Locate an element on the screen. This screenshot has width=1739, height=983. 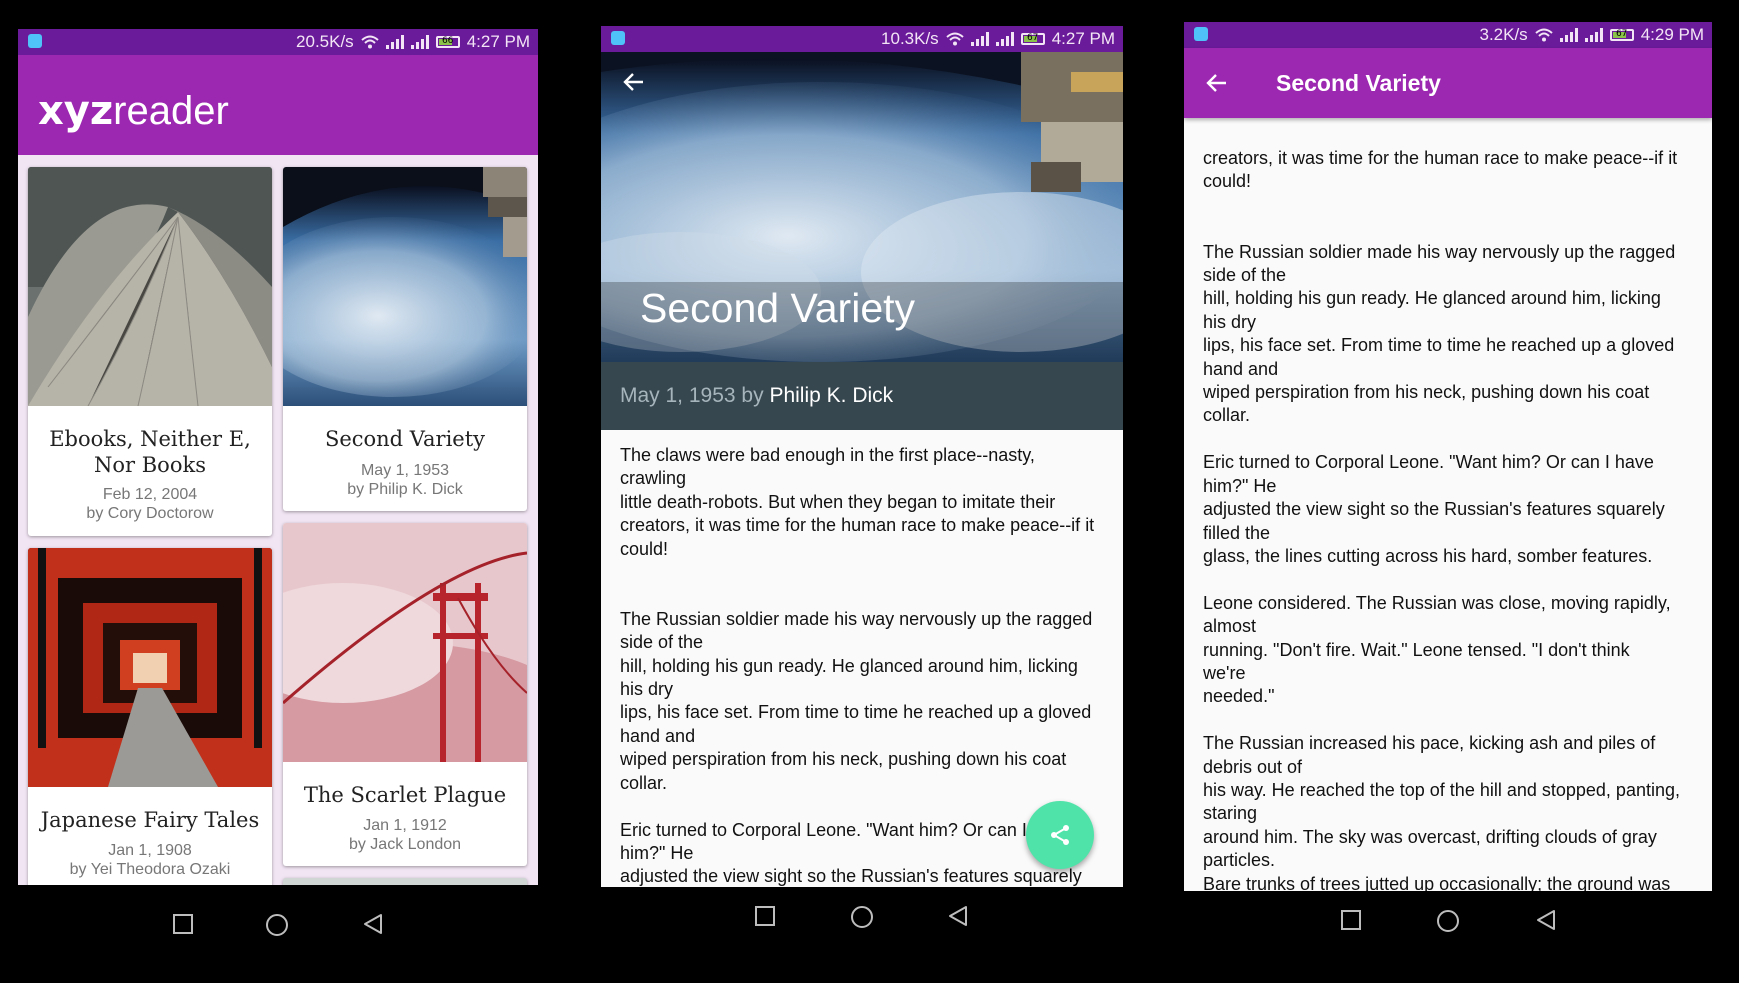
space-station-icon is located at coordinates (1072, 122).